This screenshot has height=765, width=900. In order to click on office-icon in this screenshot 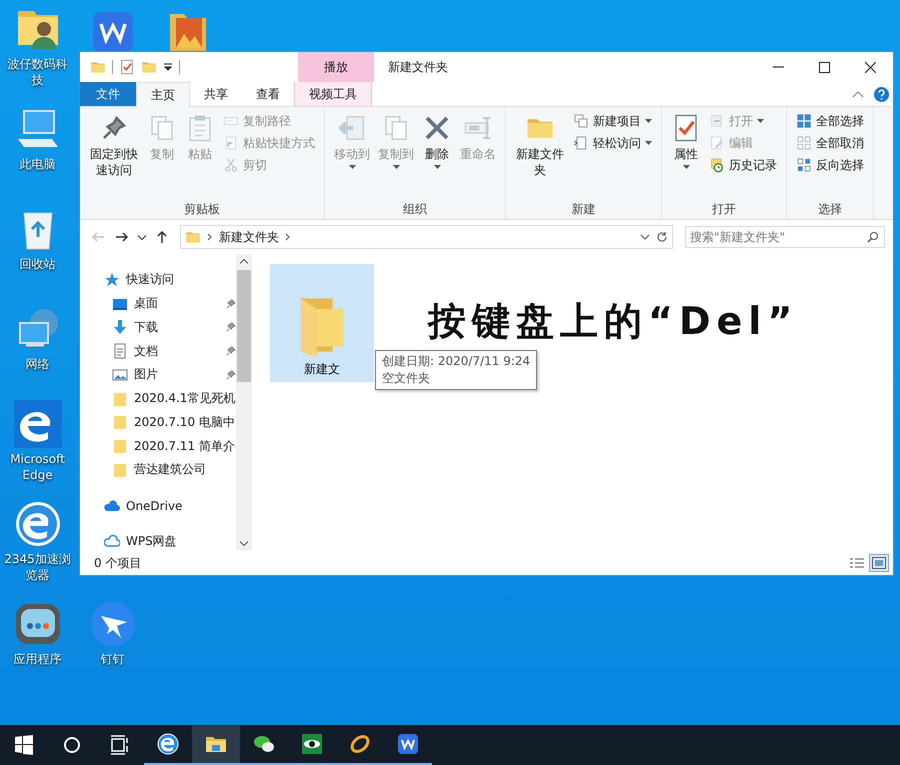, I will do `click(408, 744)`.